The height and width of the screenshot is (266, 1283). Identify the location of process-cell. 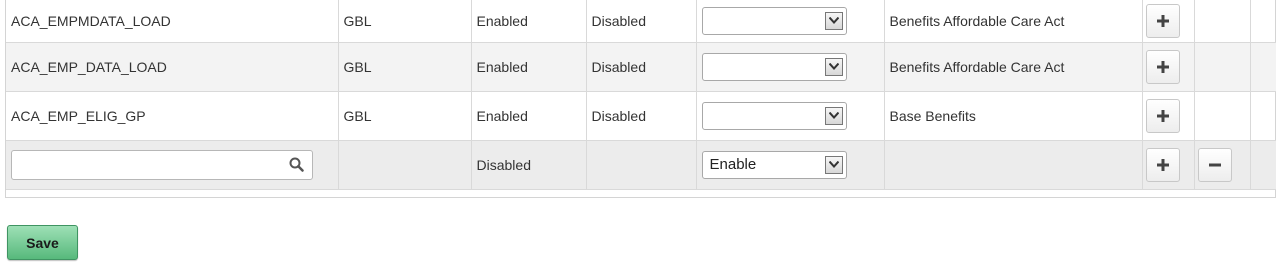
(172, 165).